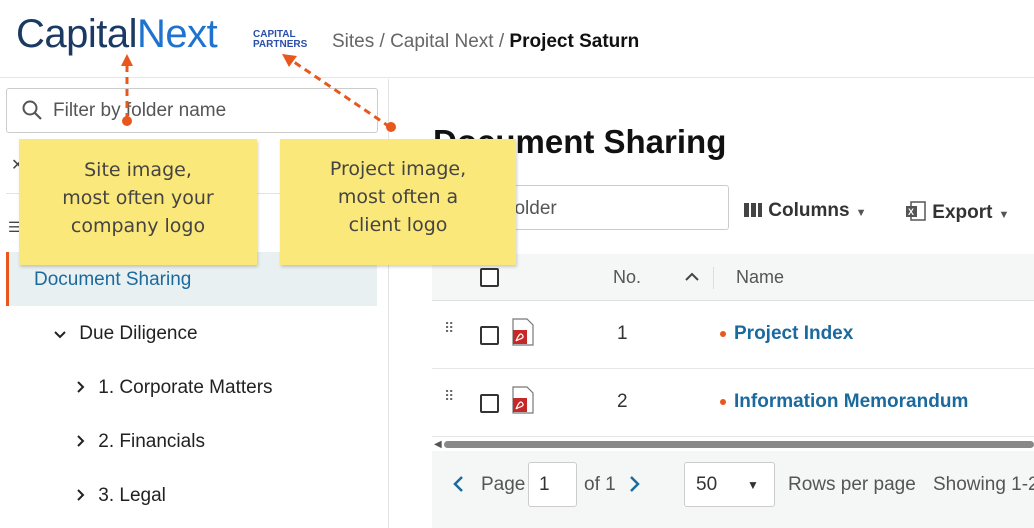 Image resolution: width=1034 pixels, height=528 pixels. What do you see at coordinates (398, 197) in the screenshot?
I see `note-line: most often a` at bounding box center [398, 197].